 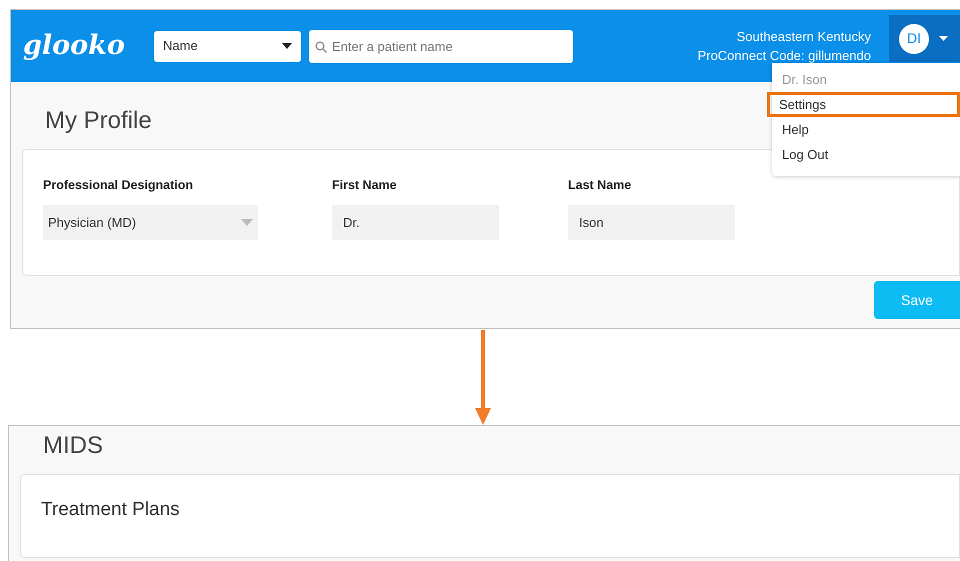 I want to click on menu-item: Log Out, so click(x=866, y=154).